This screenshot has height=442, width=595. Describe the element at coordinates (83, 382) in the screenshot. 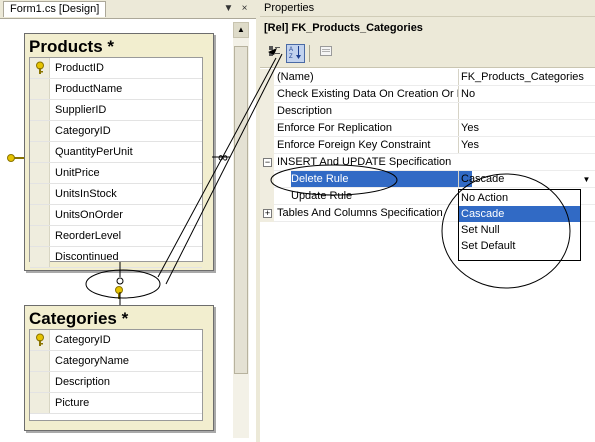

I see `column-name: Description` at that location.